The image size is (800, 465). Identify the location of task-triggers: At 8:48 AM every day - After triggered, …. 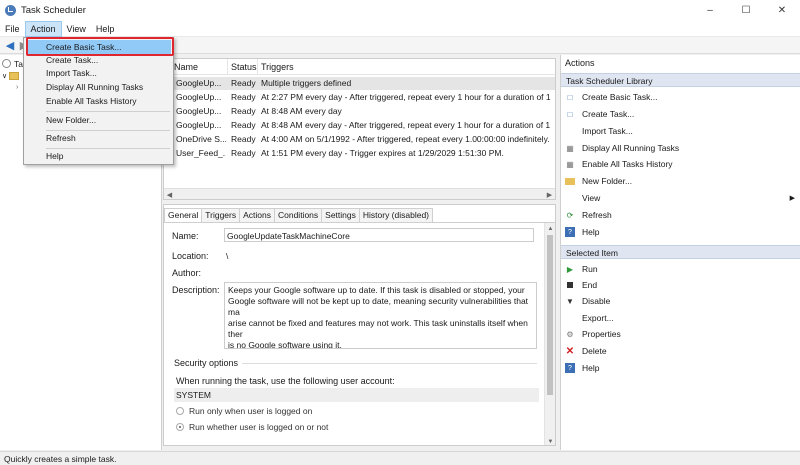
(406, 125).